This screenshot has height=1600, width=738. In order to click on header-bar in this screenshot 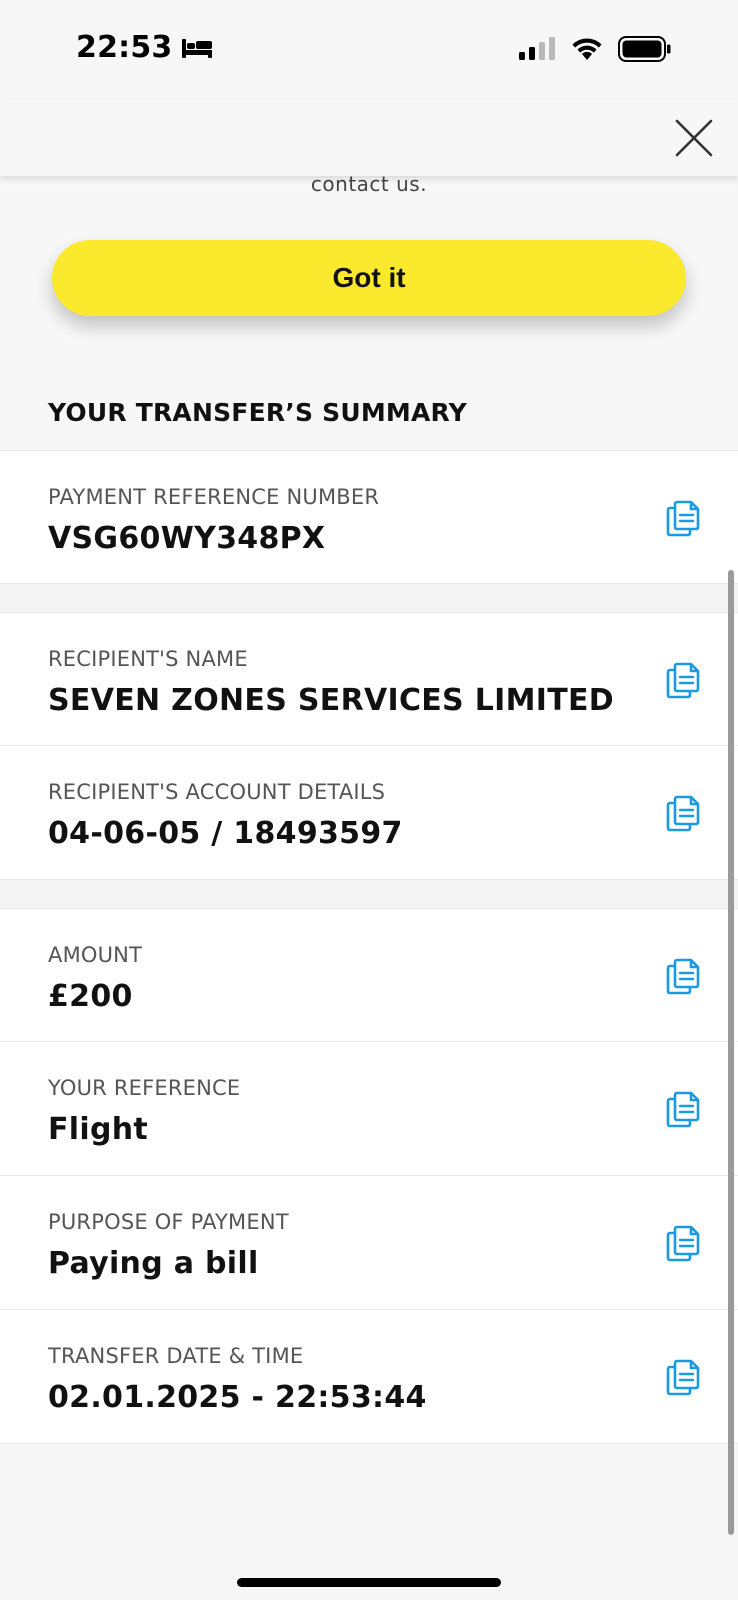, I will do `click(369, 138)`.